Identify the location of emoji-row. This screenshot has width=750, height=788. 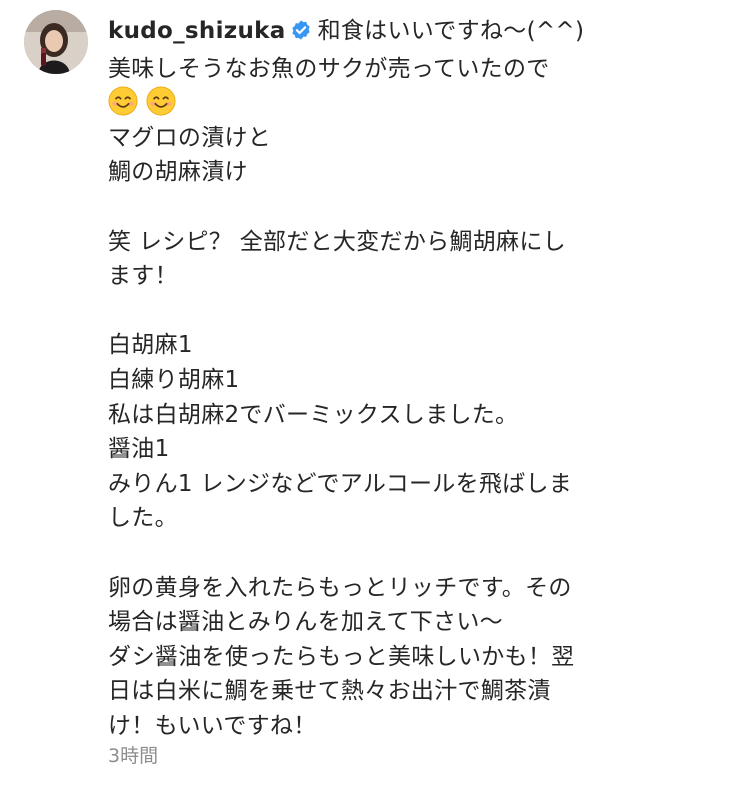
(418, 103).